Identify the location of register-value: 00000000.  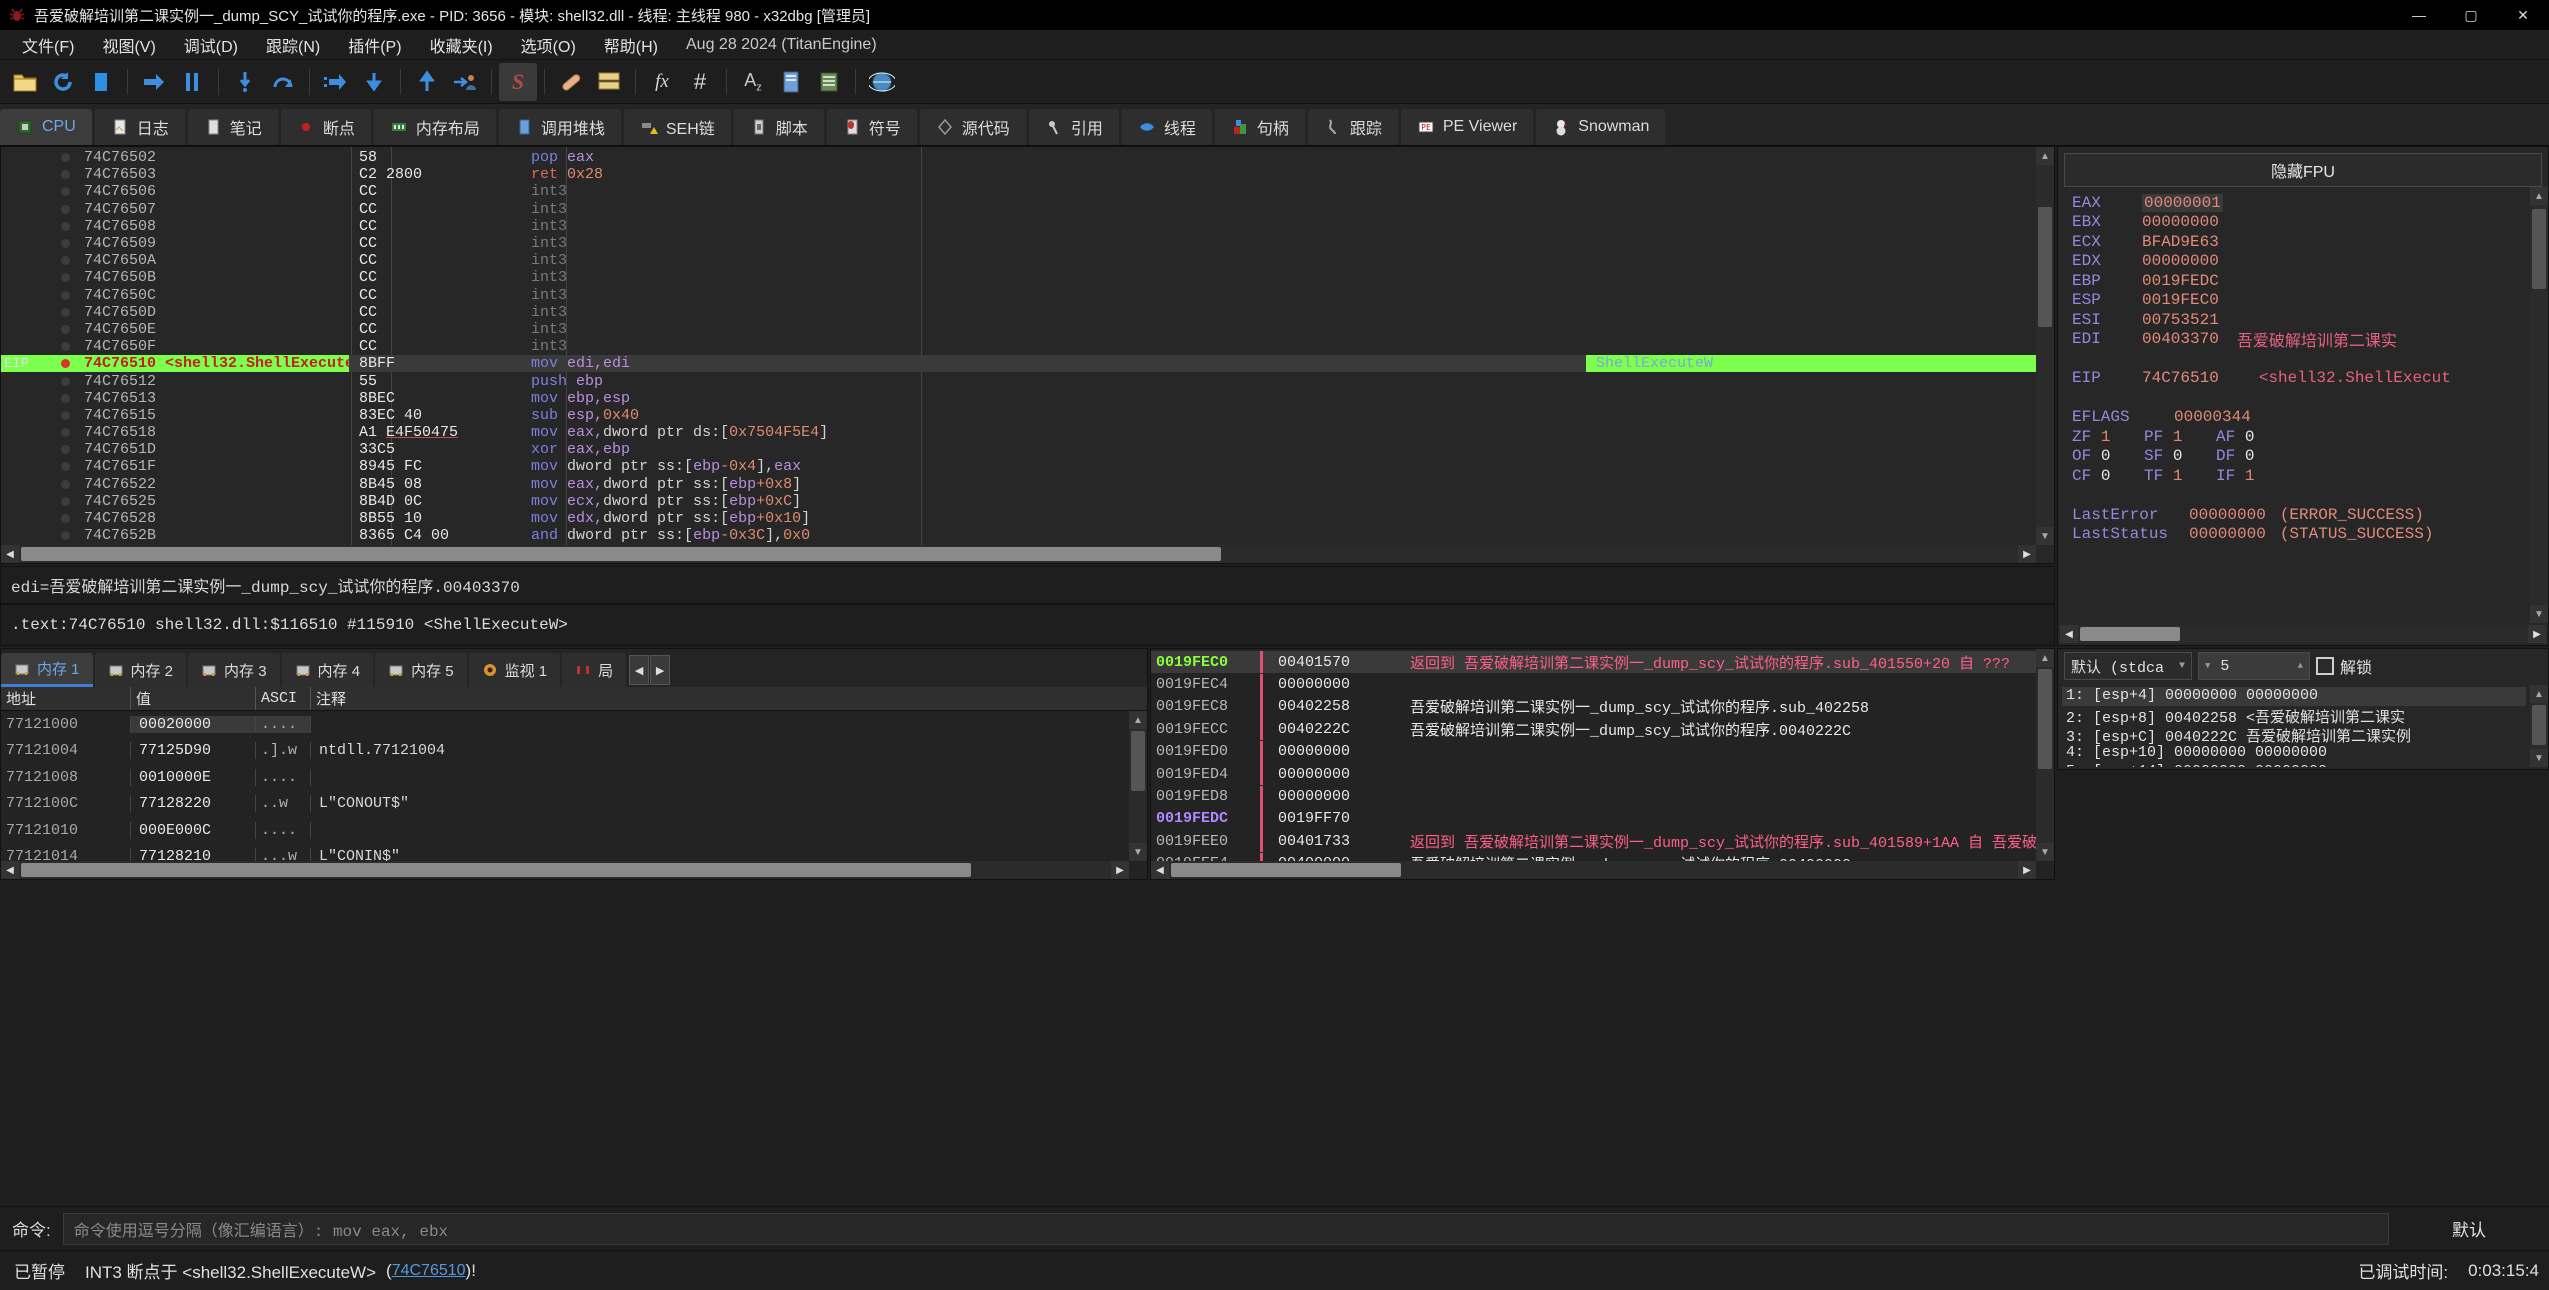
(2180, 261).